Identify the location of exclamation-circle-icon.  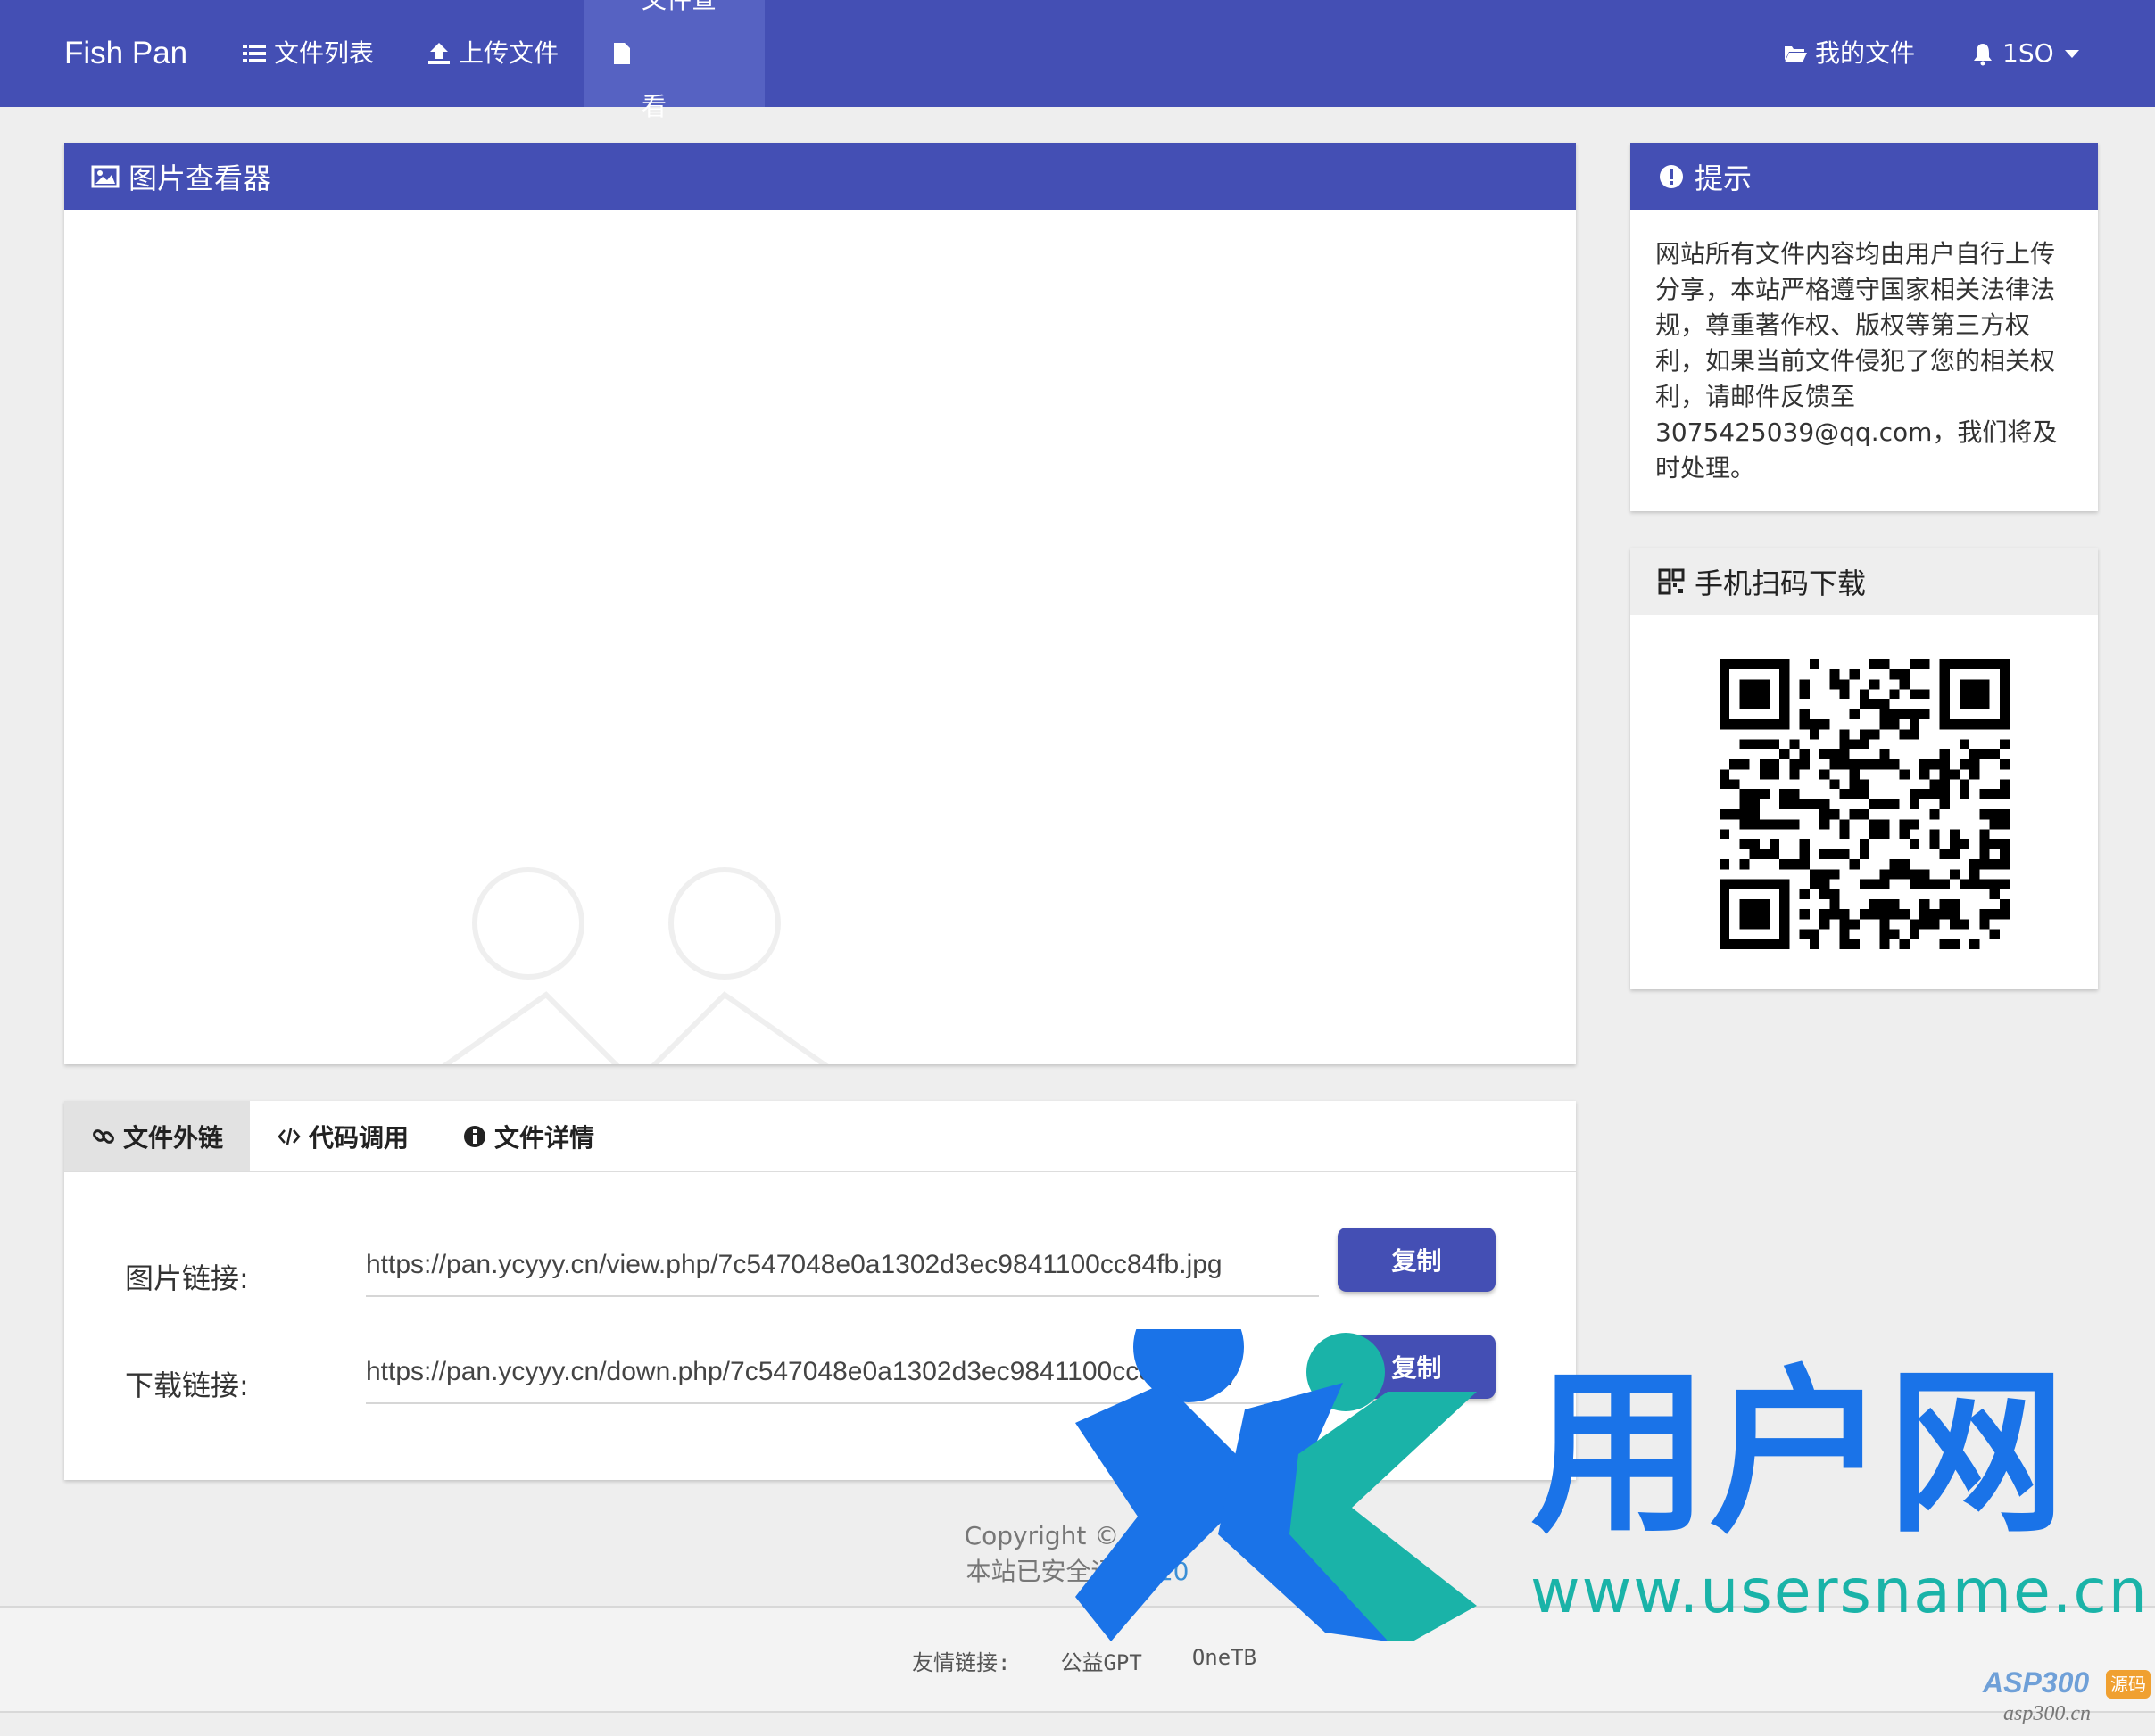
(1671, 176).